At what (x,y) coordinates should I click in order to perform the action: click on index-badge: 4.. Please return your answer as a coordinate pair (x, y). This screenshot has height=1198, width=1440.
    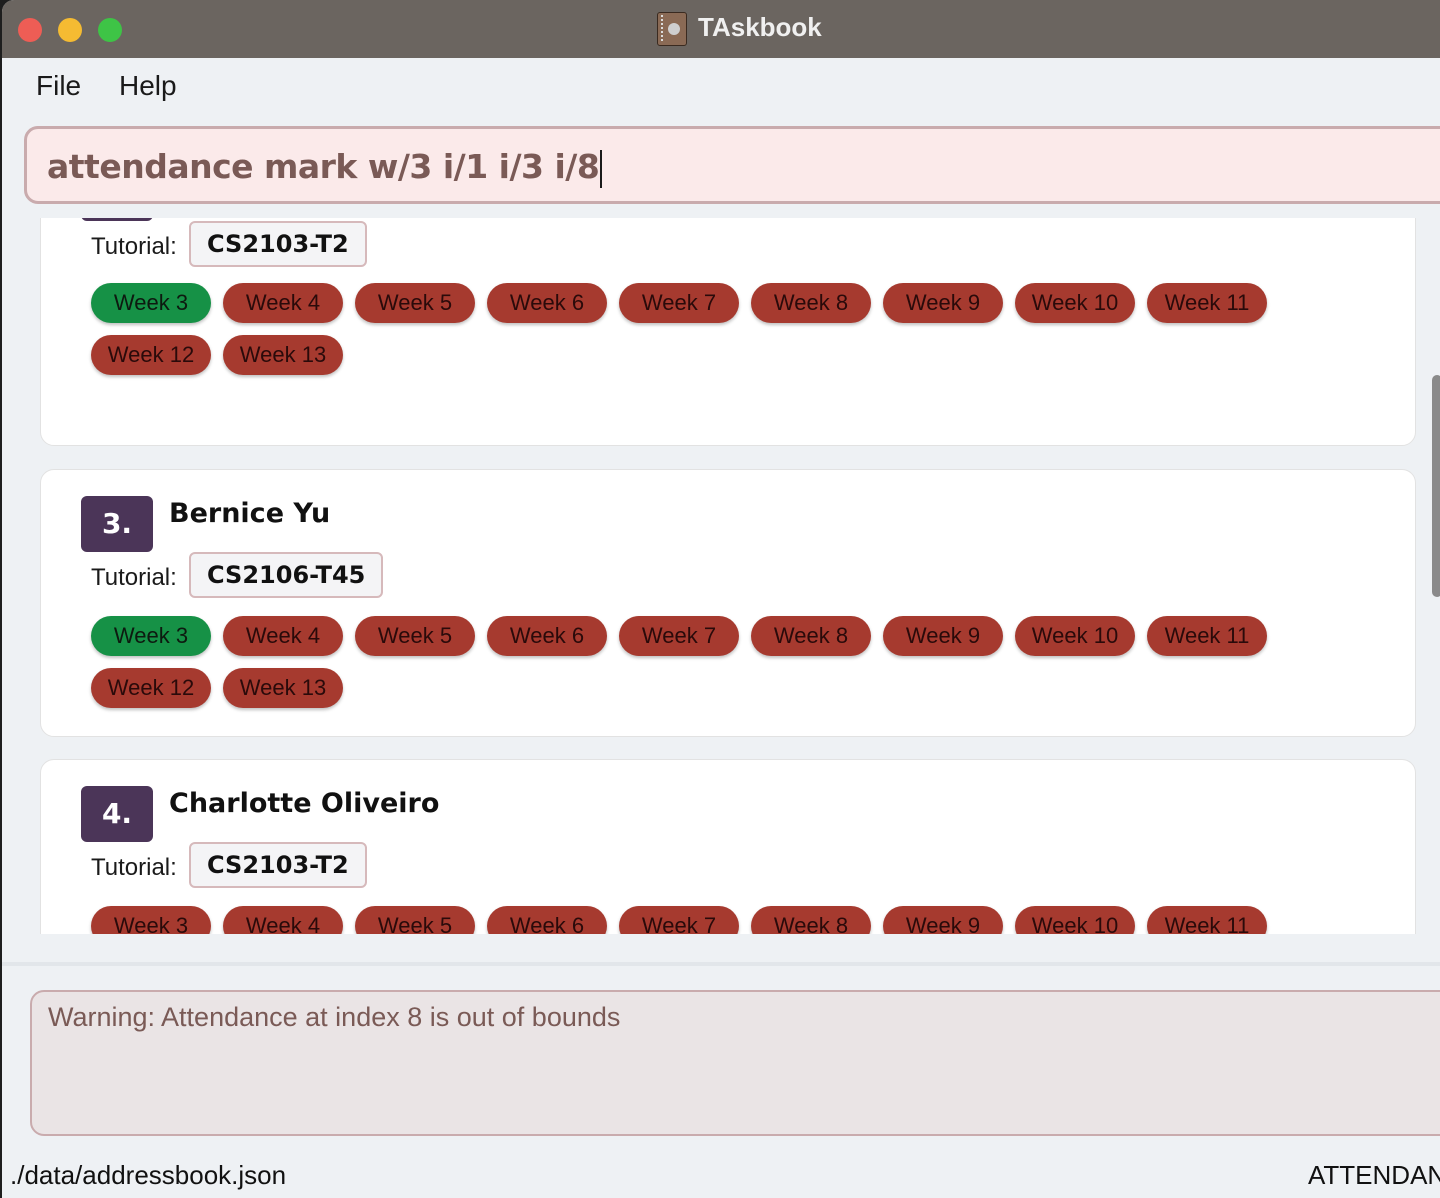
    Looking at the image, I should click on (117, 814).